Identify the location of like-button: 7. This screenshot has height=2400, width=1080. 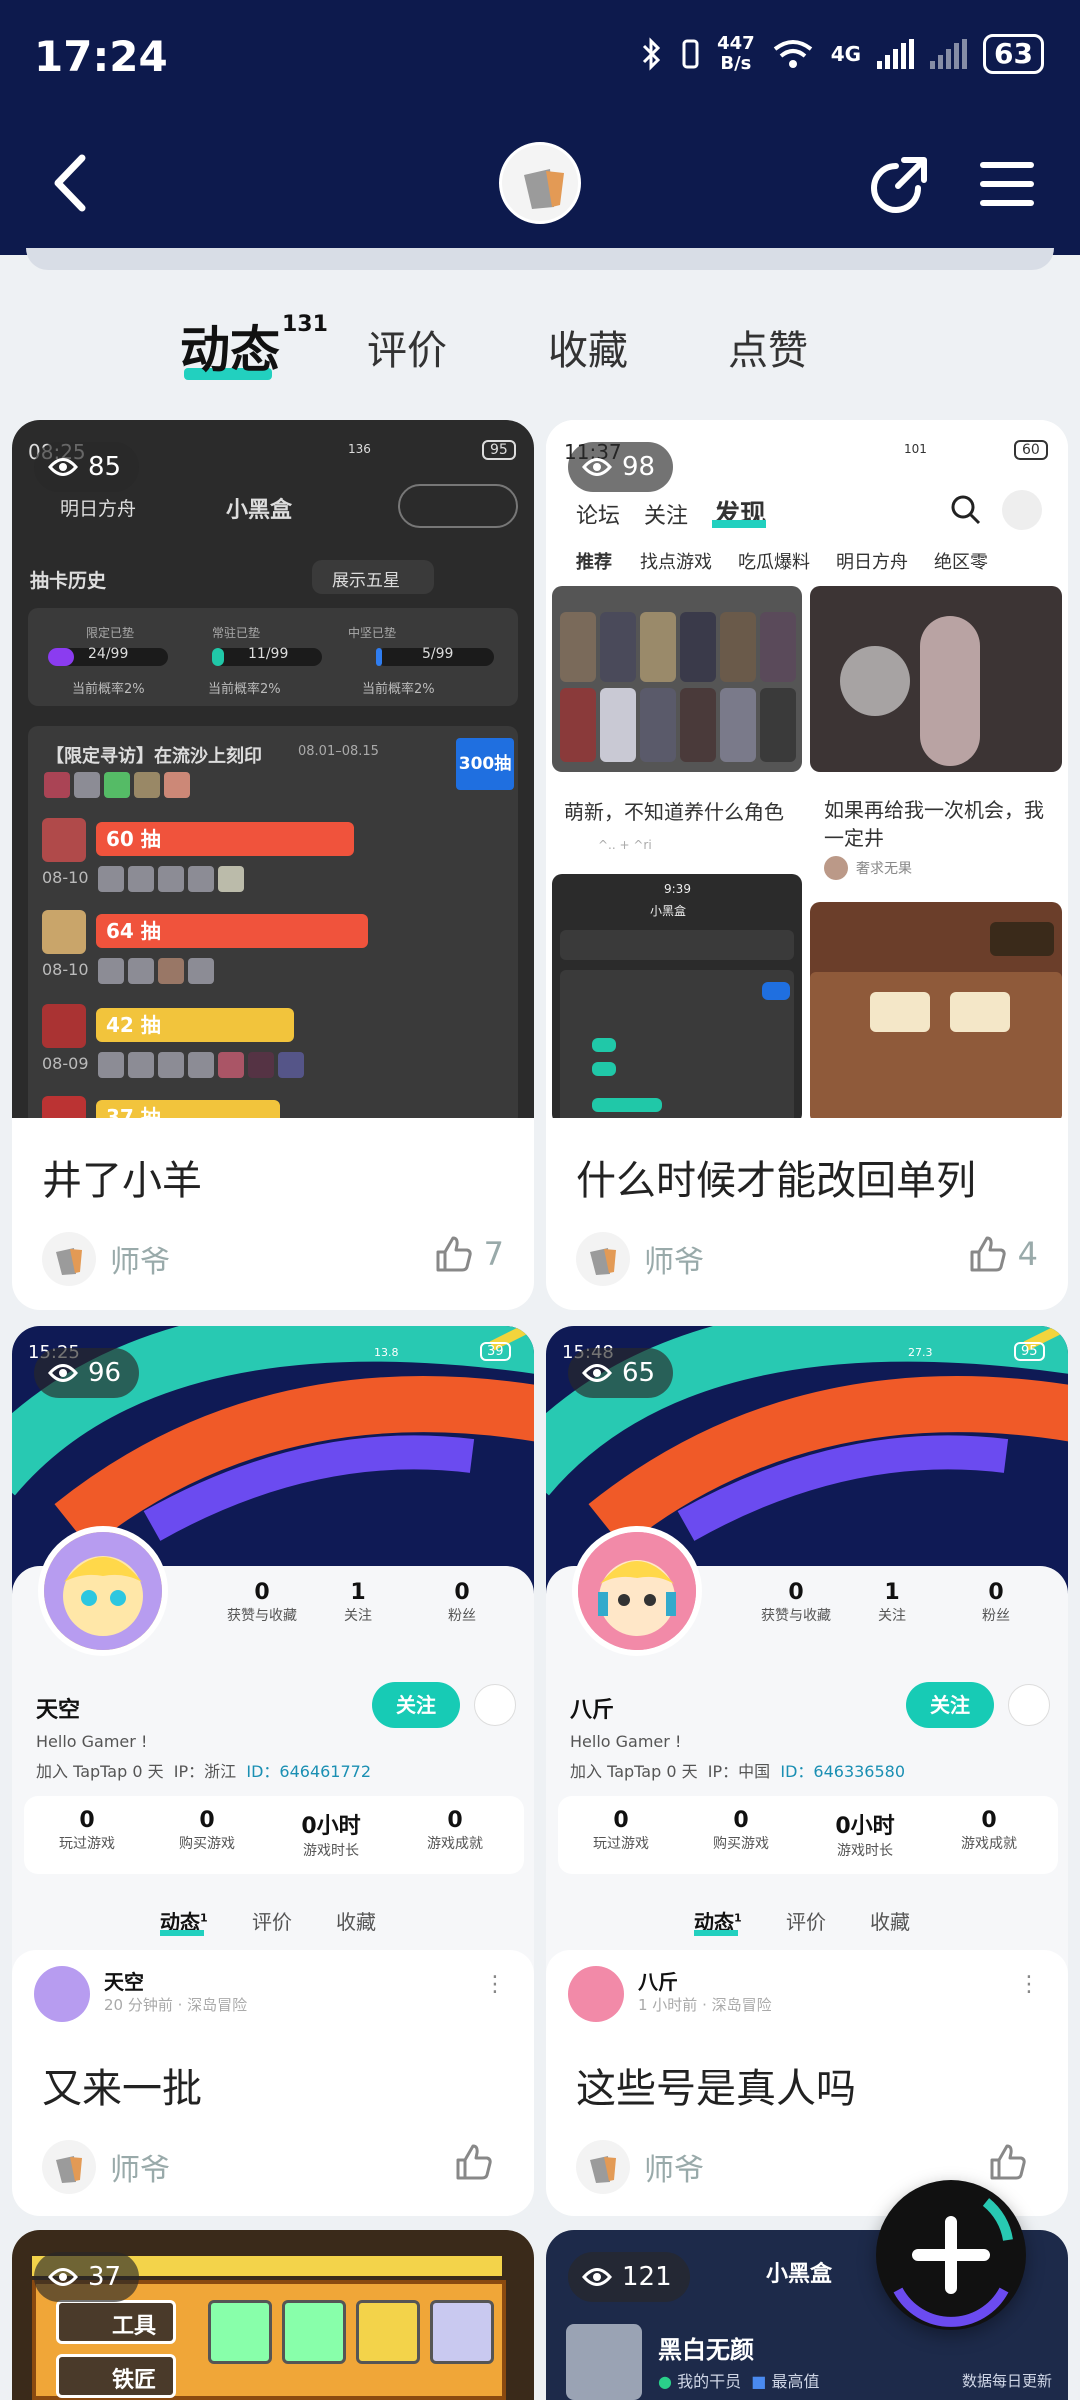
(469, 1254).